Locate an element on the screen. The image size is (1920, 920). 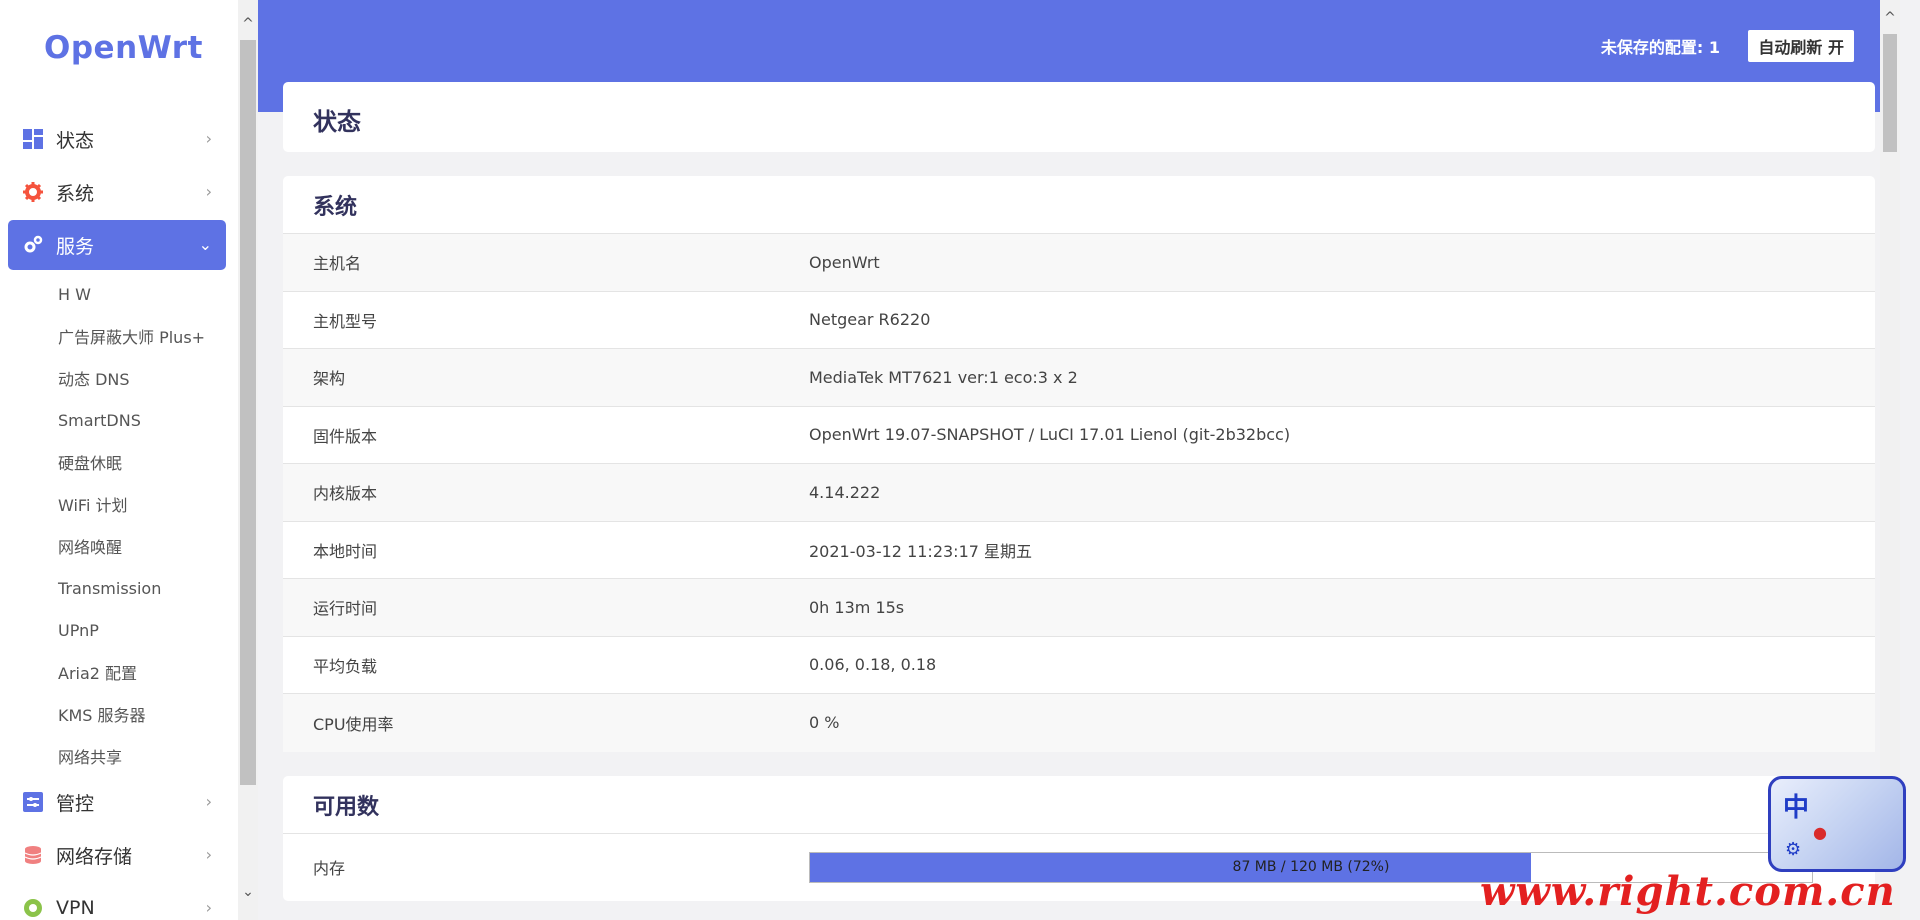
row-value: 4.14.222 is located at coordinates (845, 492).